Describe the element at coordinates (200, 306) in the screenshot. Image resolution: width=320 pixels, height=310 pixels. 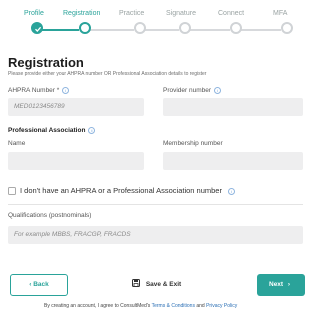
I see `terms-and: and` at that location.